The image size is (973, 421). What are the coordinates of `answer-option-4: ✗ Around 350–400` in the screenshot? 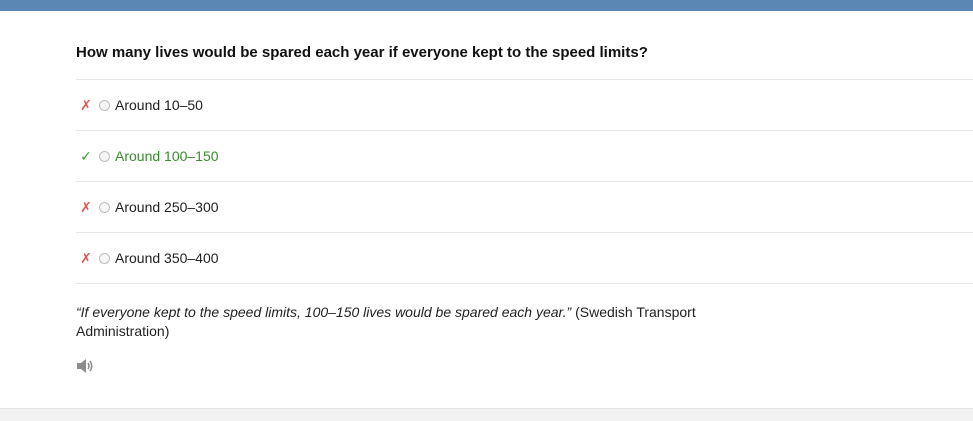 It's located at (524, 258).